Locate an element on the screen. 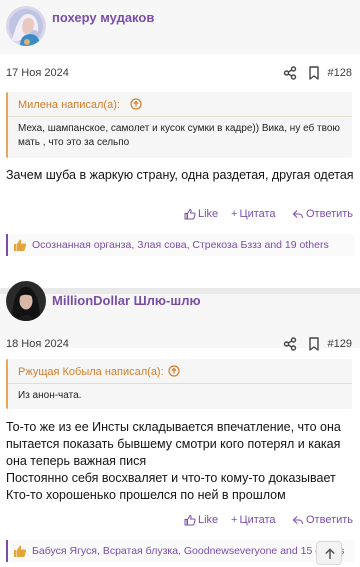  quote-author: Милена написал(а): is located at coordinates (69, 105).